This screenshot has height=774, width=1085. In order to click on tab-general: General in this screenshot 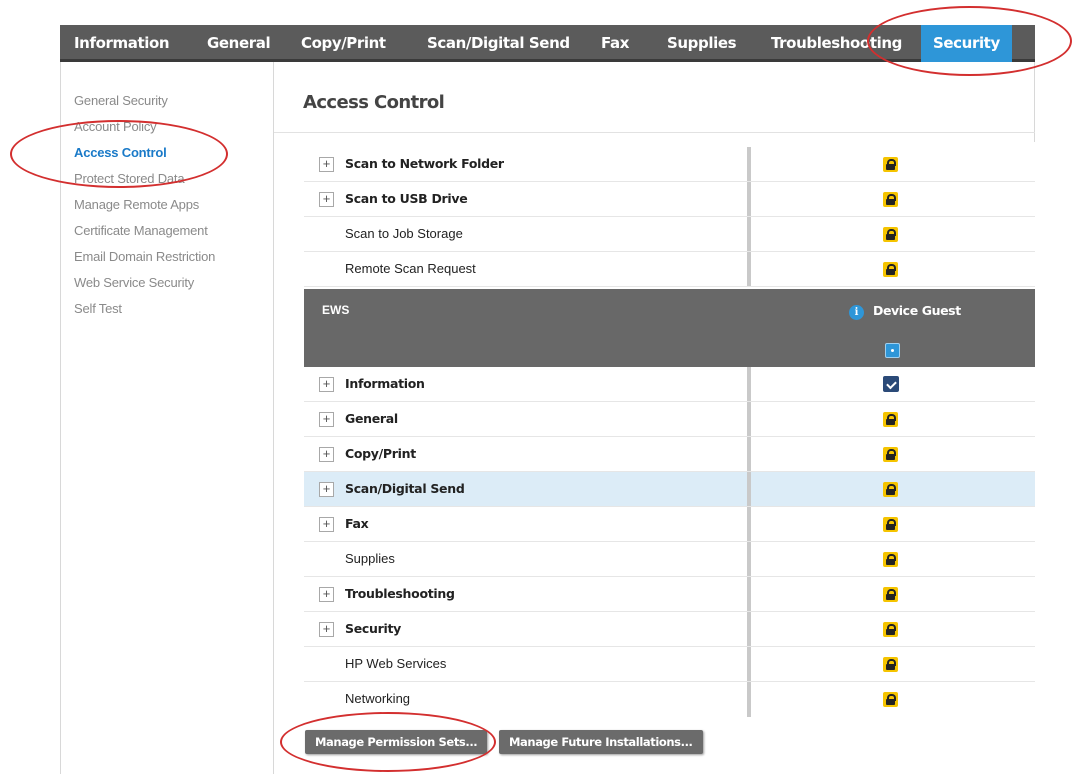, I will do `click(239, 43)`.